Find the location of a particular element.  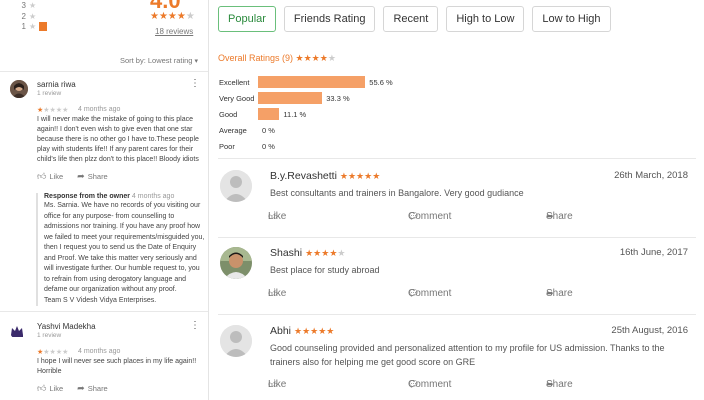

crown-icon is located at coordinates (17, 331).